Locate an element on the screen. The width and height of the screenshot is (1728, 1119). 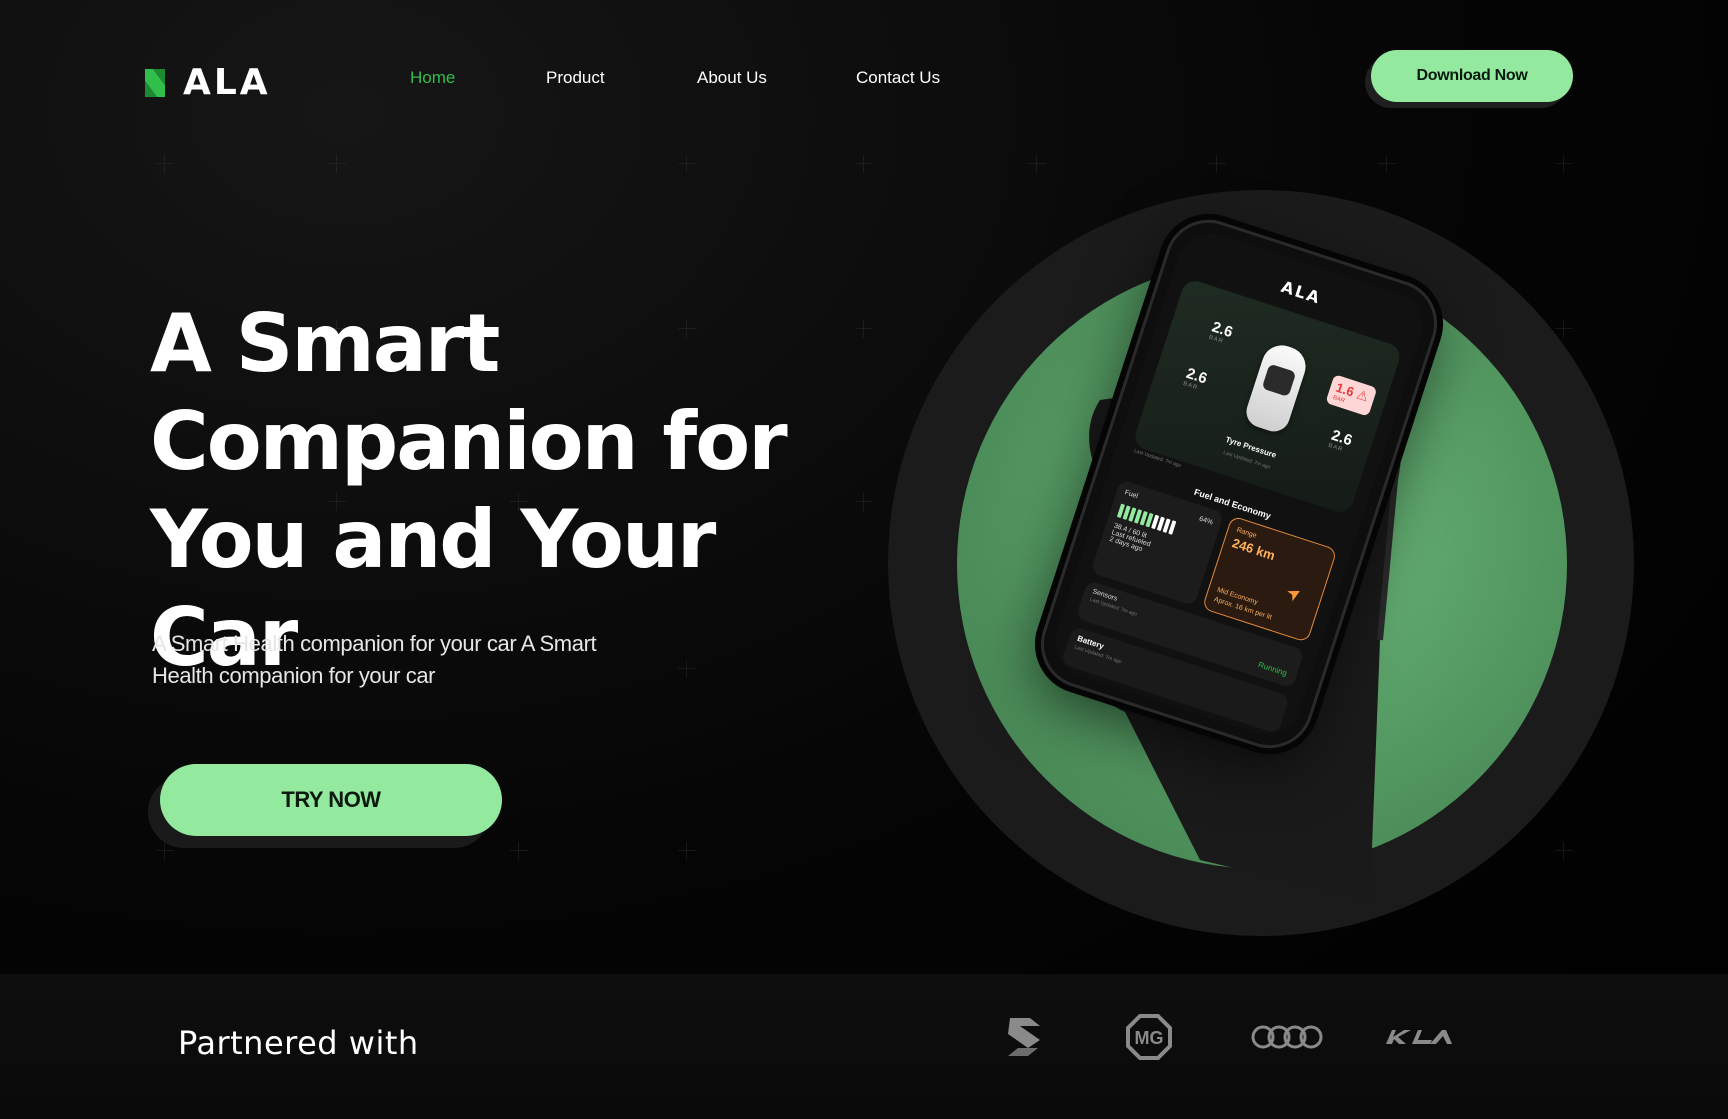
partners-label: Partnered with is located at coordinates (298, 1043).